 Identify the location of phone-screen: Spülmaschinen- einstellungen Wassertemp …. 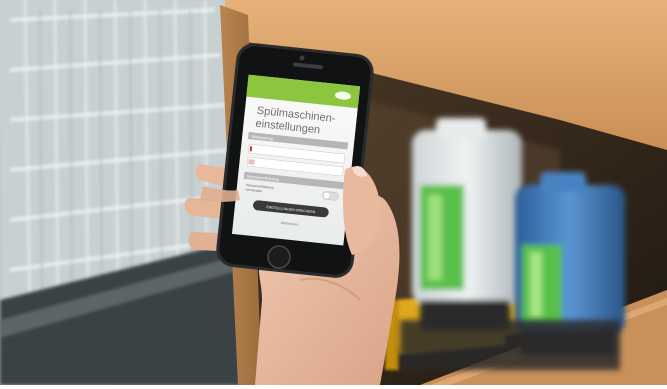
(296, 160).